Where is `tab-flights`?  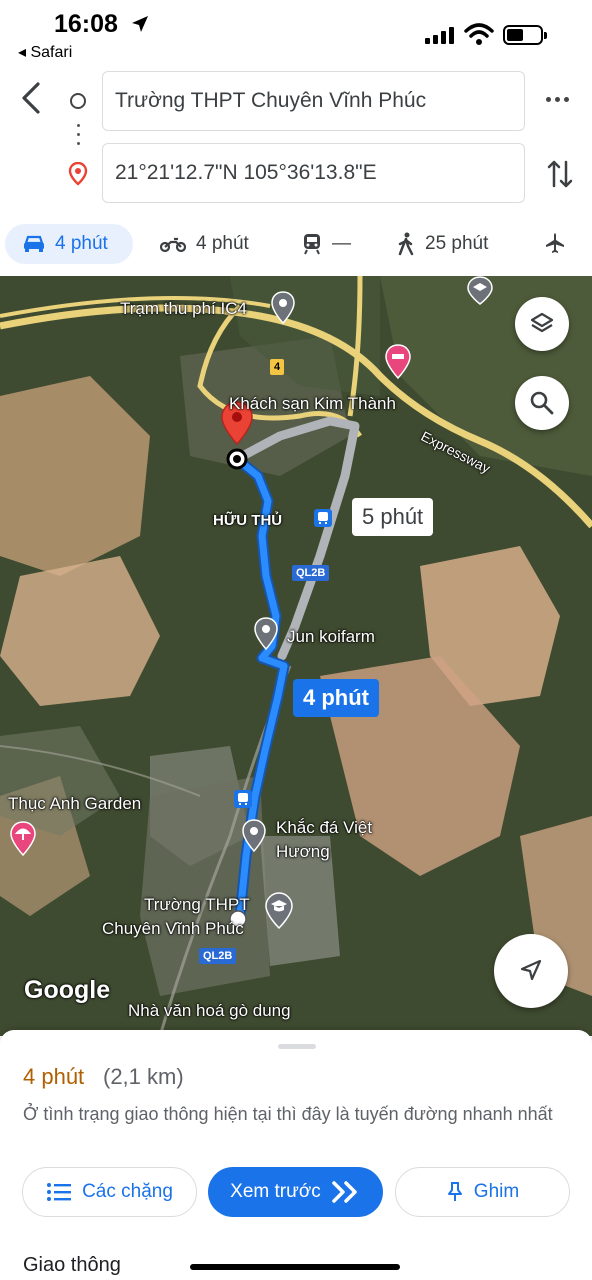
tab-flights is located at coordinates (555, 244).